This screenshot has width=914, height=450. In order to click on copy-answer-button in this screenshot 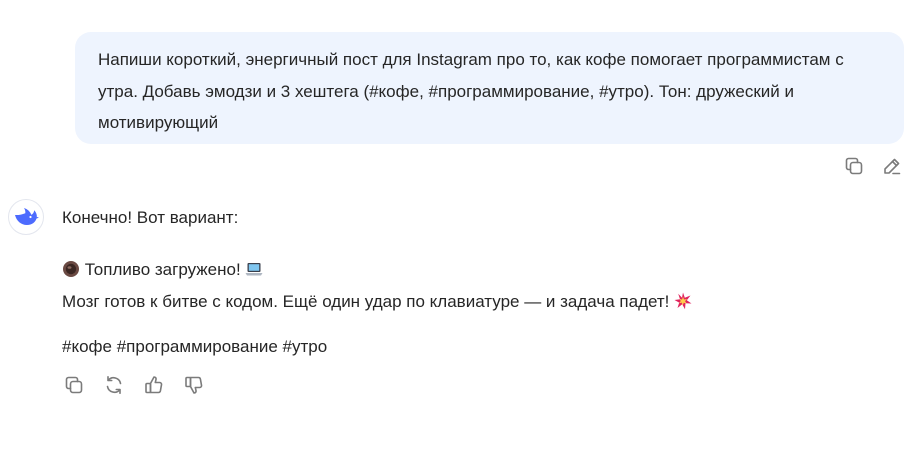, I will do `click(74, 385)`.